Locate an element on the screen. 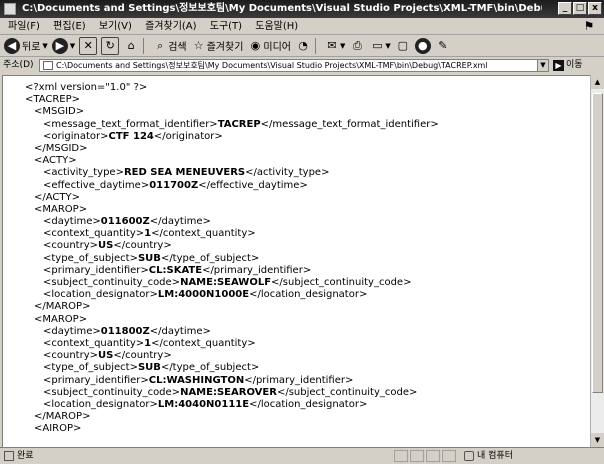 This screenshot has width=604, height=464. menu-tools: 도구(T) is located at coordinates (226, 26).